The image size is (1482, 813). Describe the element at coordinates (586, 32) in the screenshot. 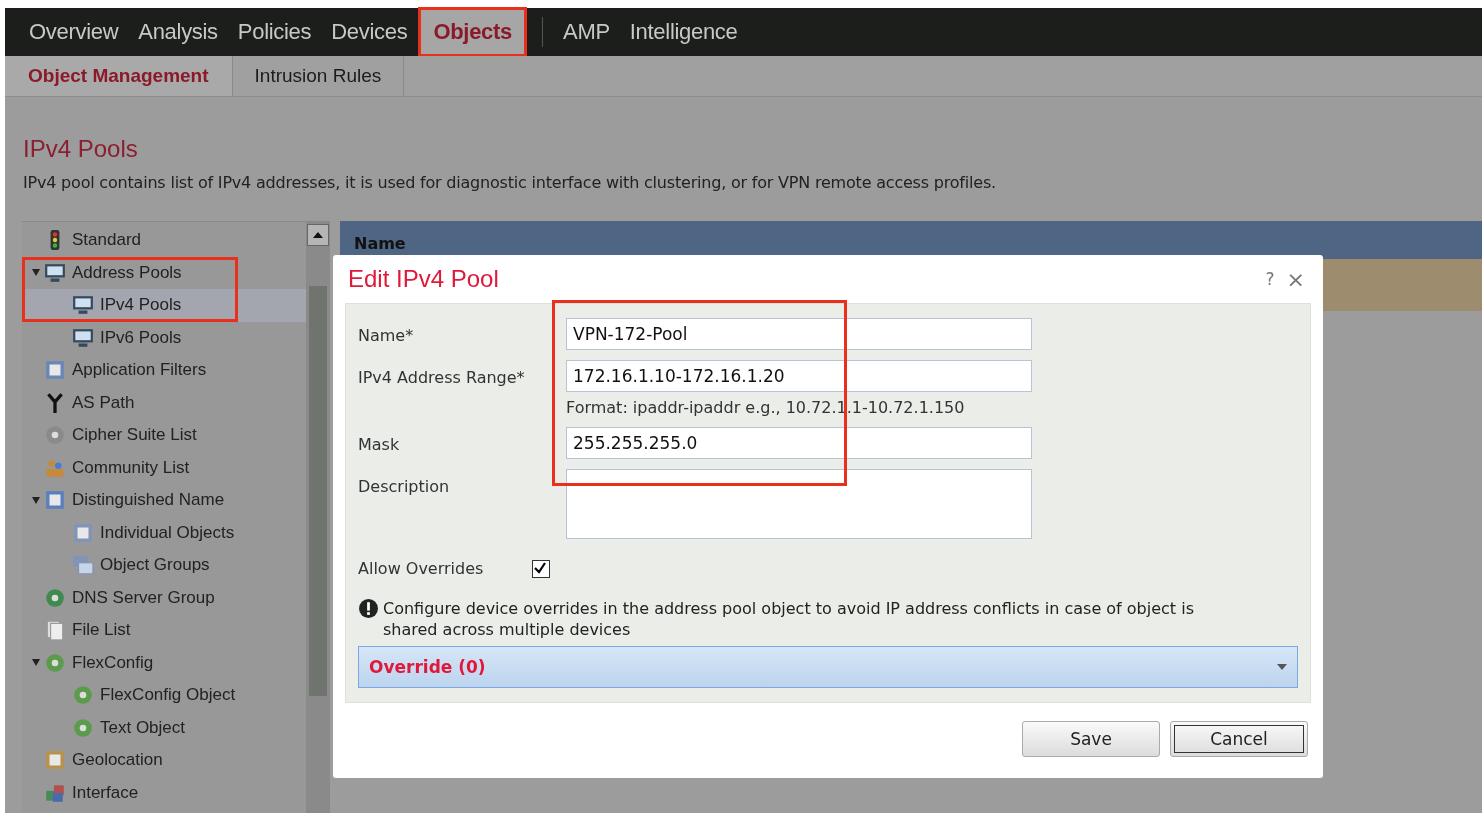

I see `nav-tab: AMP` at that location.